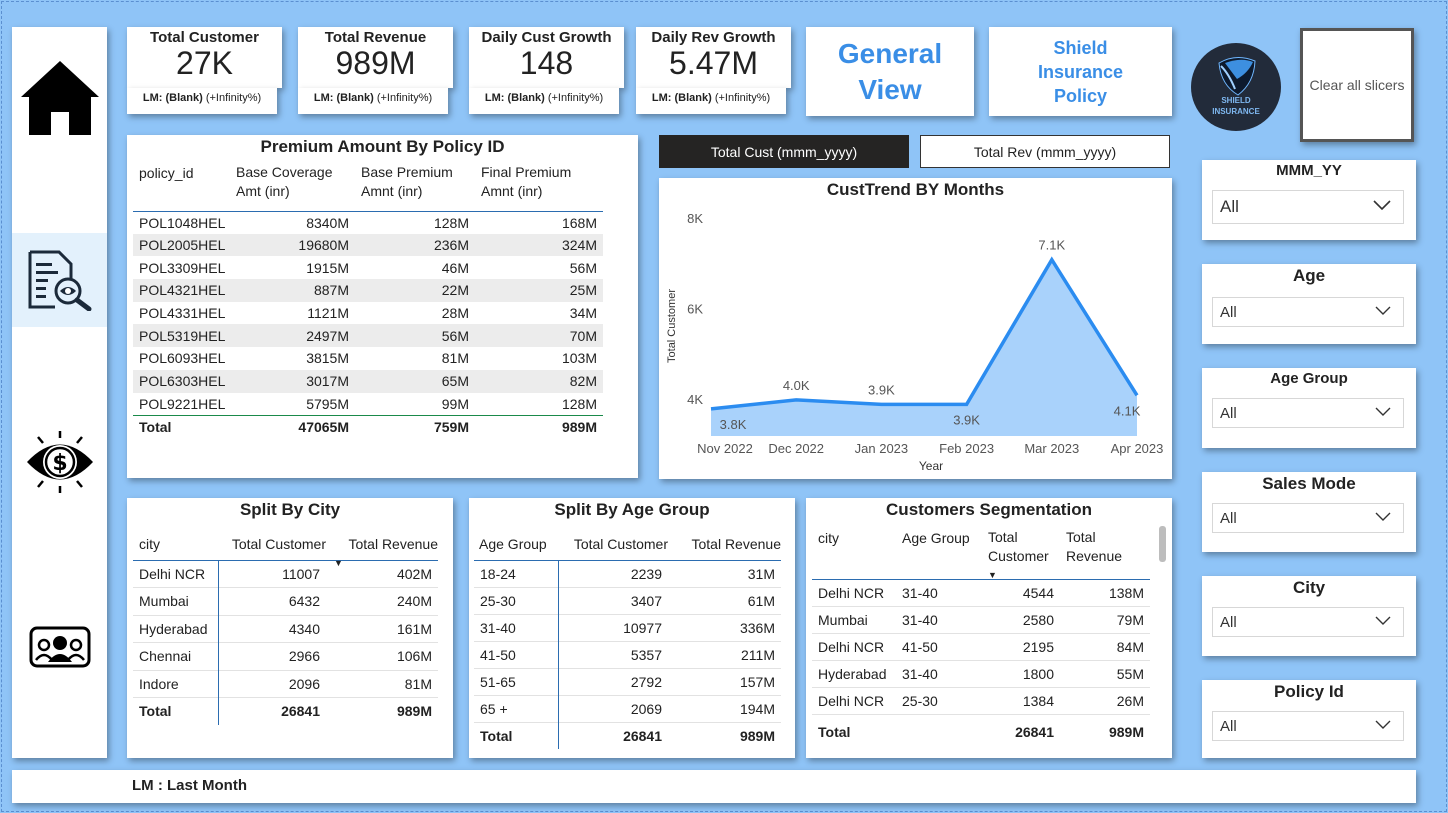  I want to click on table-row: Delhi NCR 11007 402M, so click(285, 574).